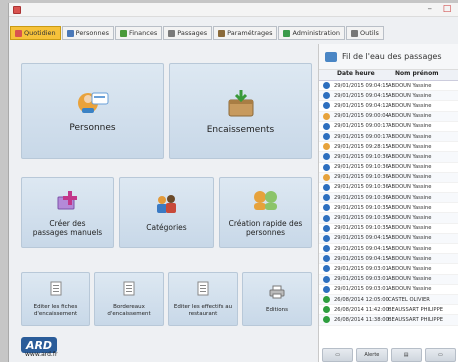 Image resolution: width=458 pixels, height=362 pixels. I want to click on tab-label: Paramétrages, so click(250, 33).